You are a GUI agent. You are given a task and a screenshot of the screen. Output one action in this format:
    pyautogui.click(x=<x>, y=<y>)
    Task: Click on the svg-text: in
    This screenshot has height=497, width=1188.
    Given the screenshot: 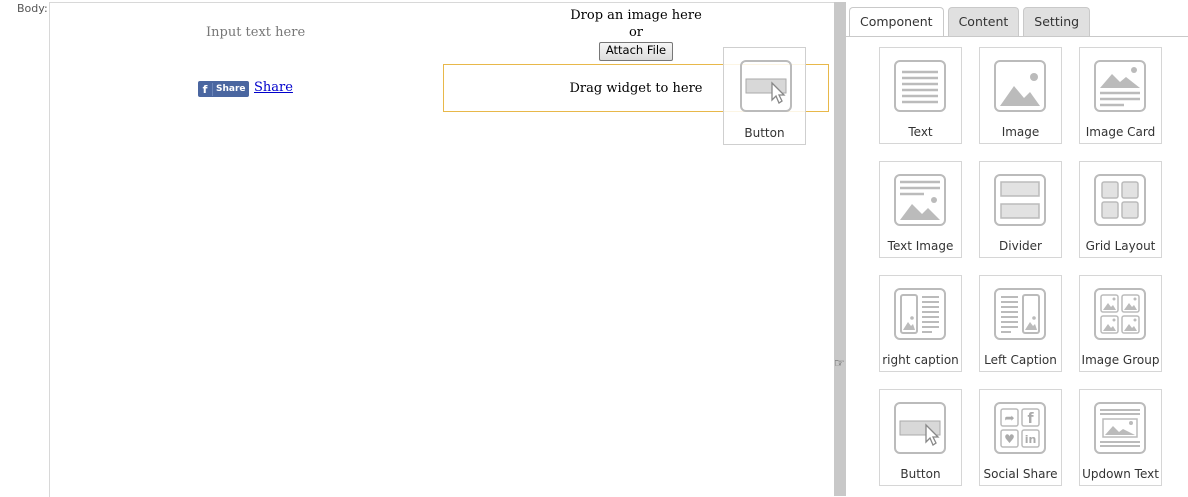 What is the action you would take?
    pyautogui.click(x=1031, y=439)
    